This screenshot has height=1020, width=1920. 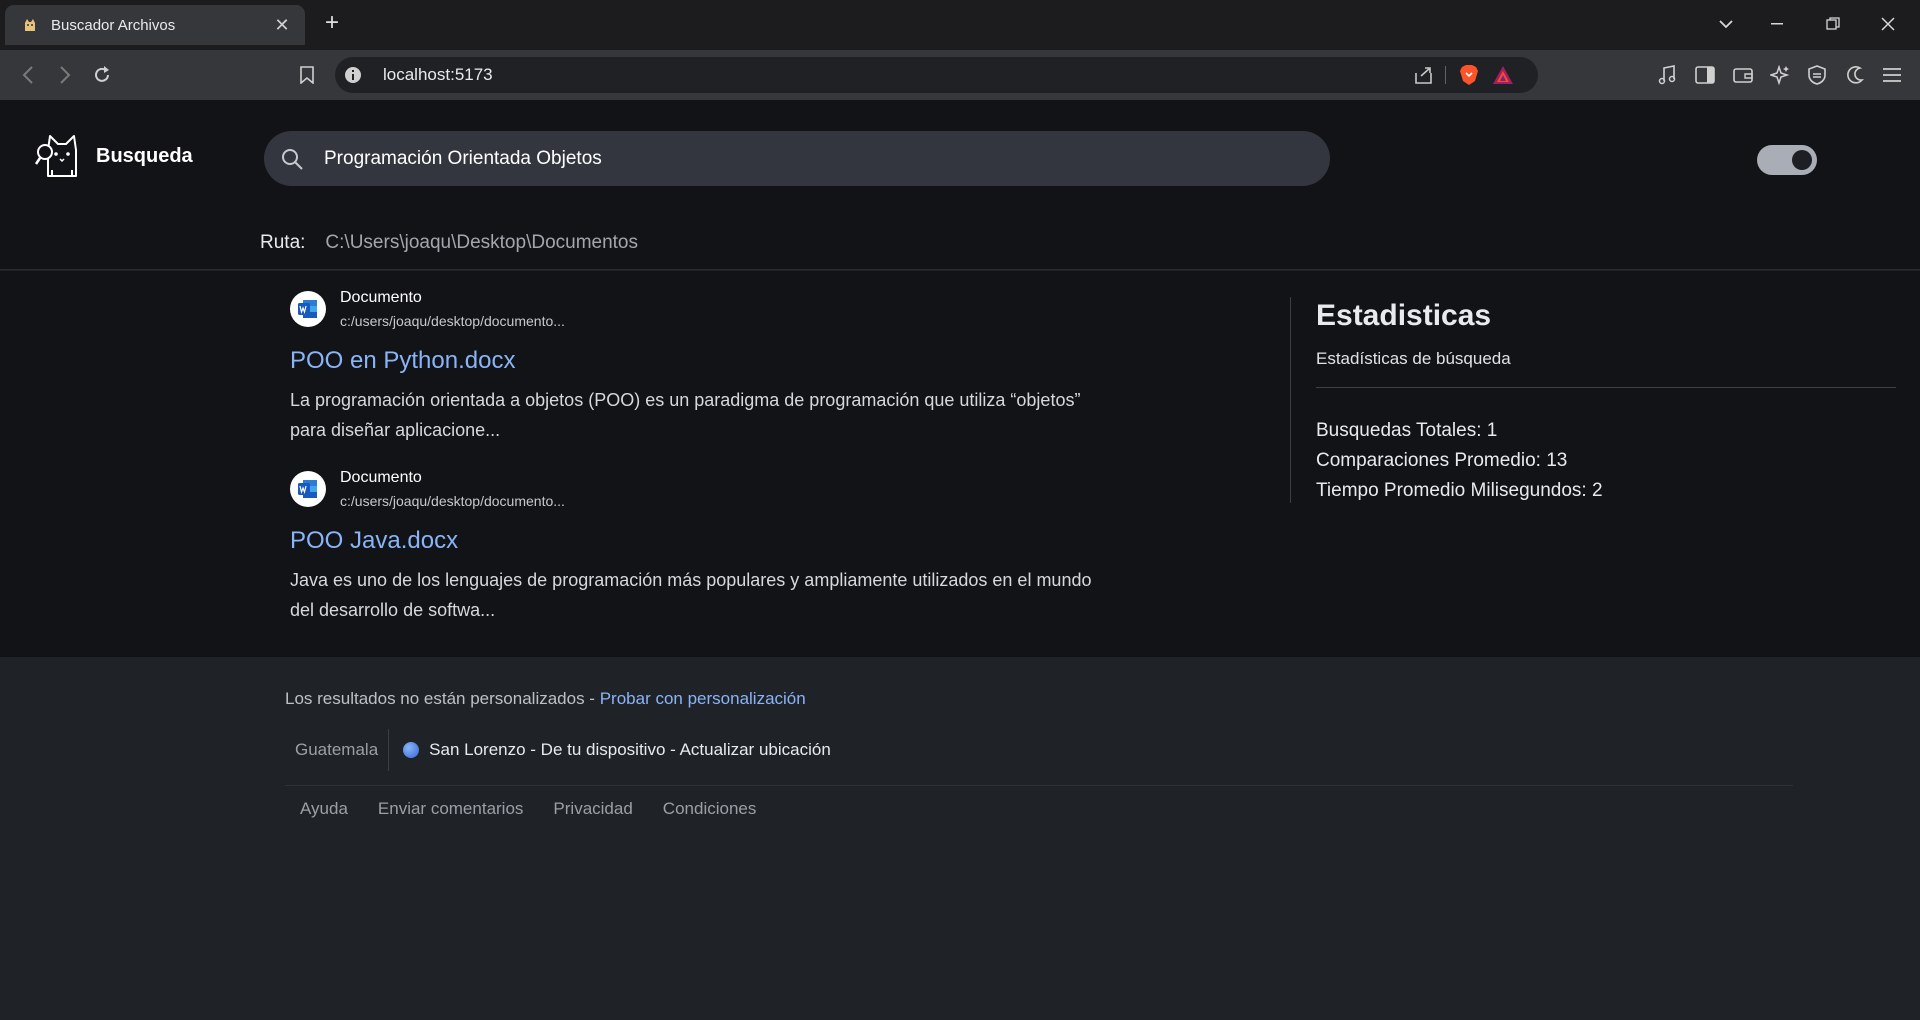 What do you see at coordinates (324, 809) in the screenshot?
I see `footer-link-help: Ayuda` at bounding box center [324, 809].